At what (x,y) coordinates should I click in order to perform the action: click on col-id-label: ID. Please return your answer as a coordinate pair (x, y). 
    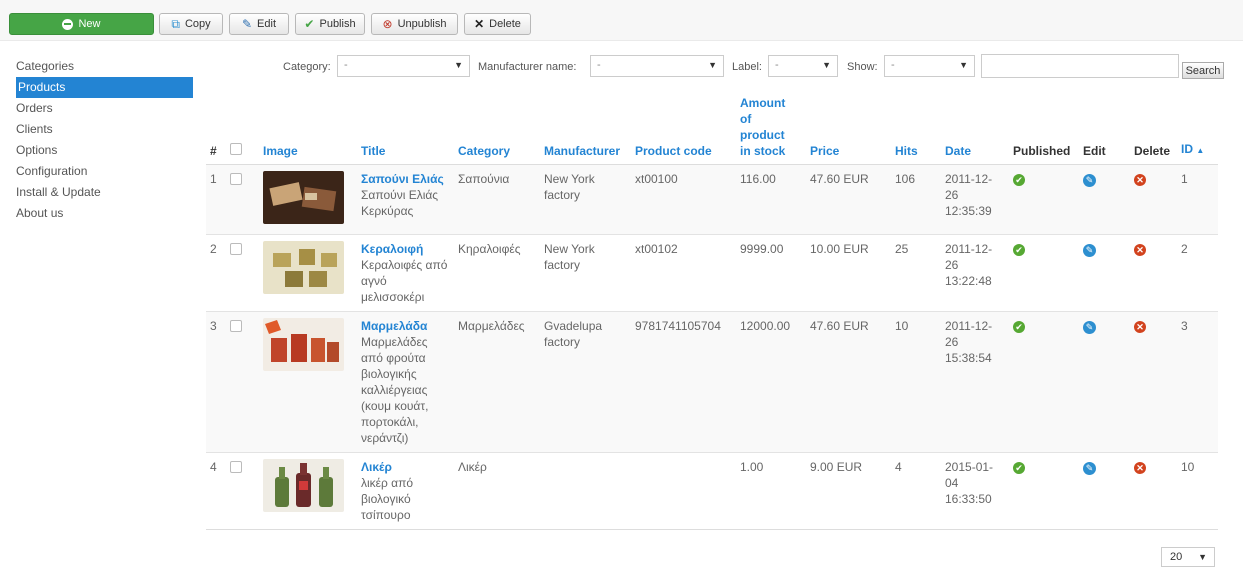
    Looking at the image, I should click on (1187, 149).